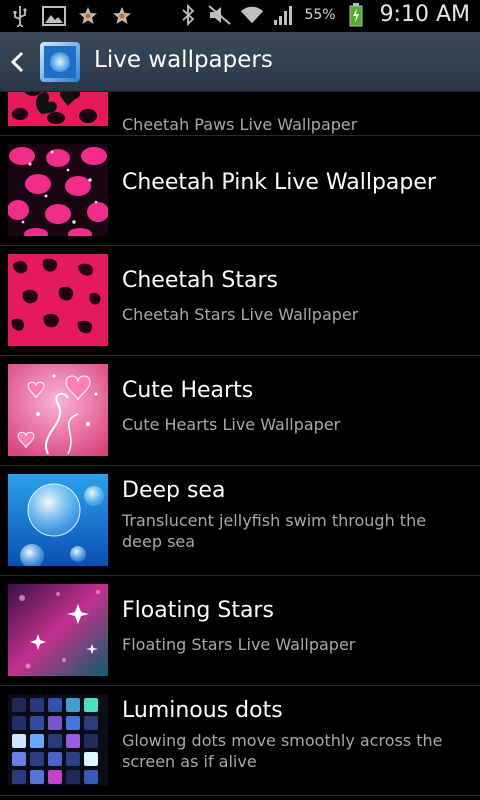  What do you see at coordinates (240, 314) in the screenshot?
I see `item-subtitle: Cheetah Stars Live Wallpaper` at bounding box center [240, 314].